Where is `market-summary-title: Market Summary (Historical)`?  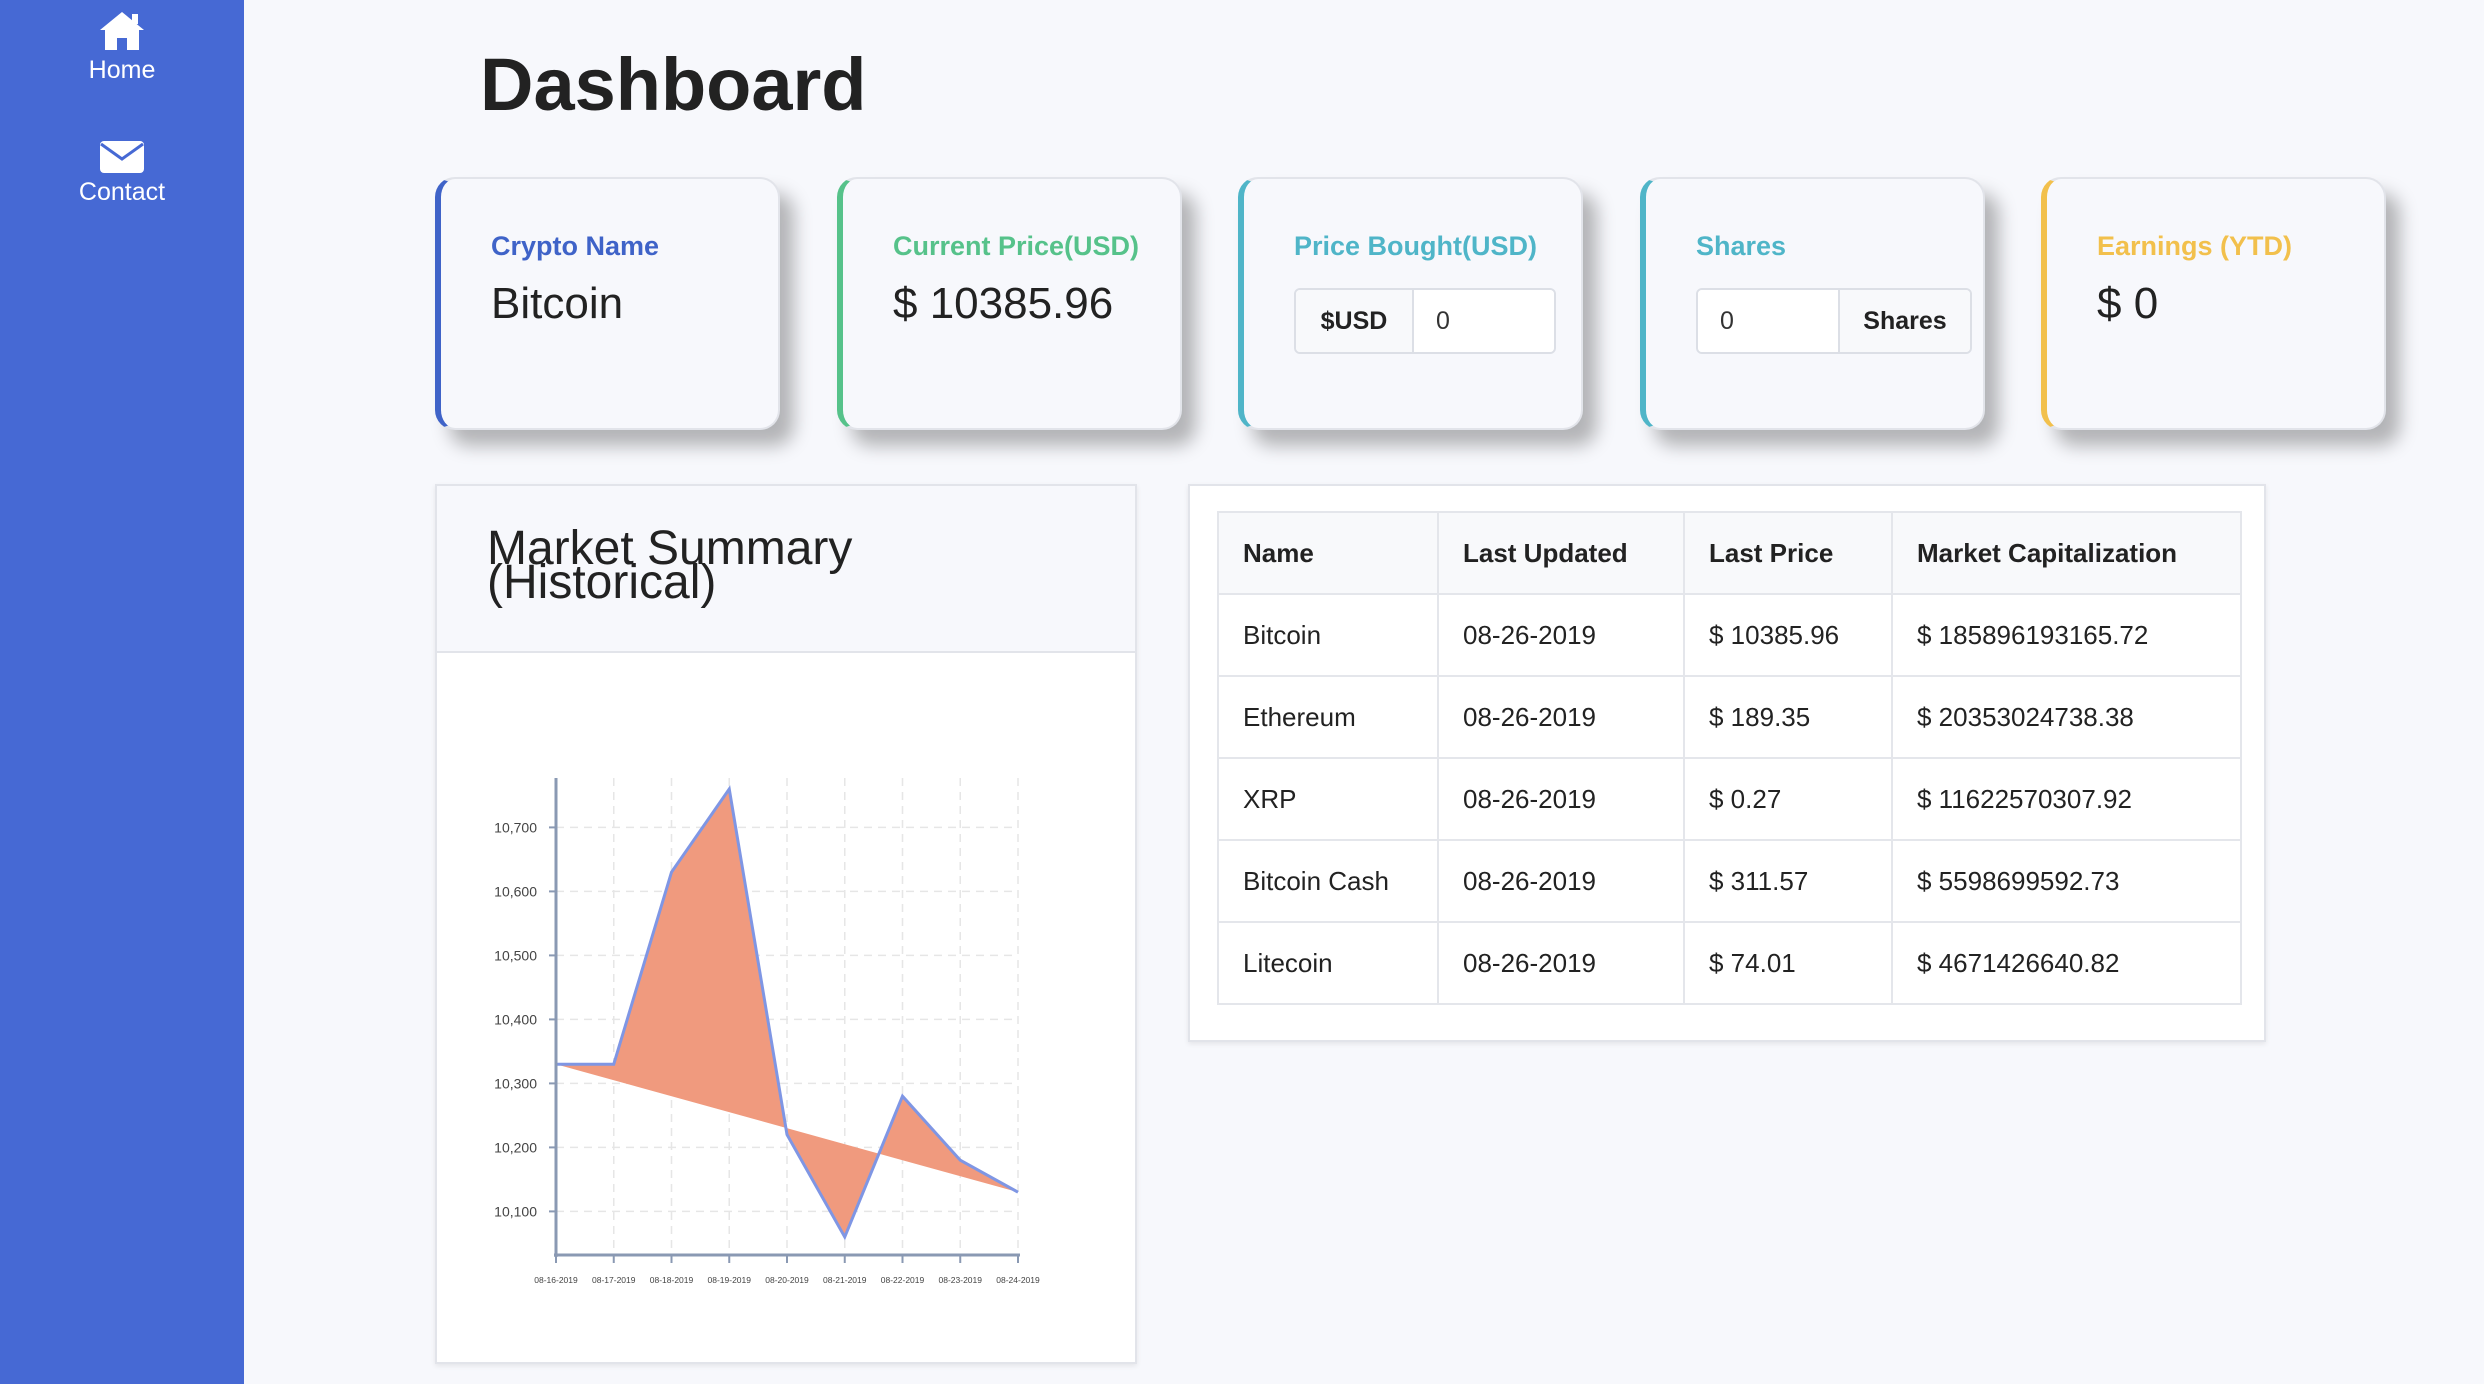 market-summary-title: Market Summary (Historical) is located at coordinates (670, 565).